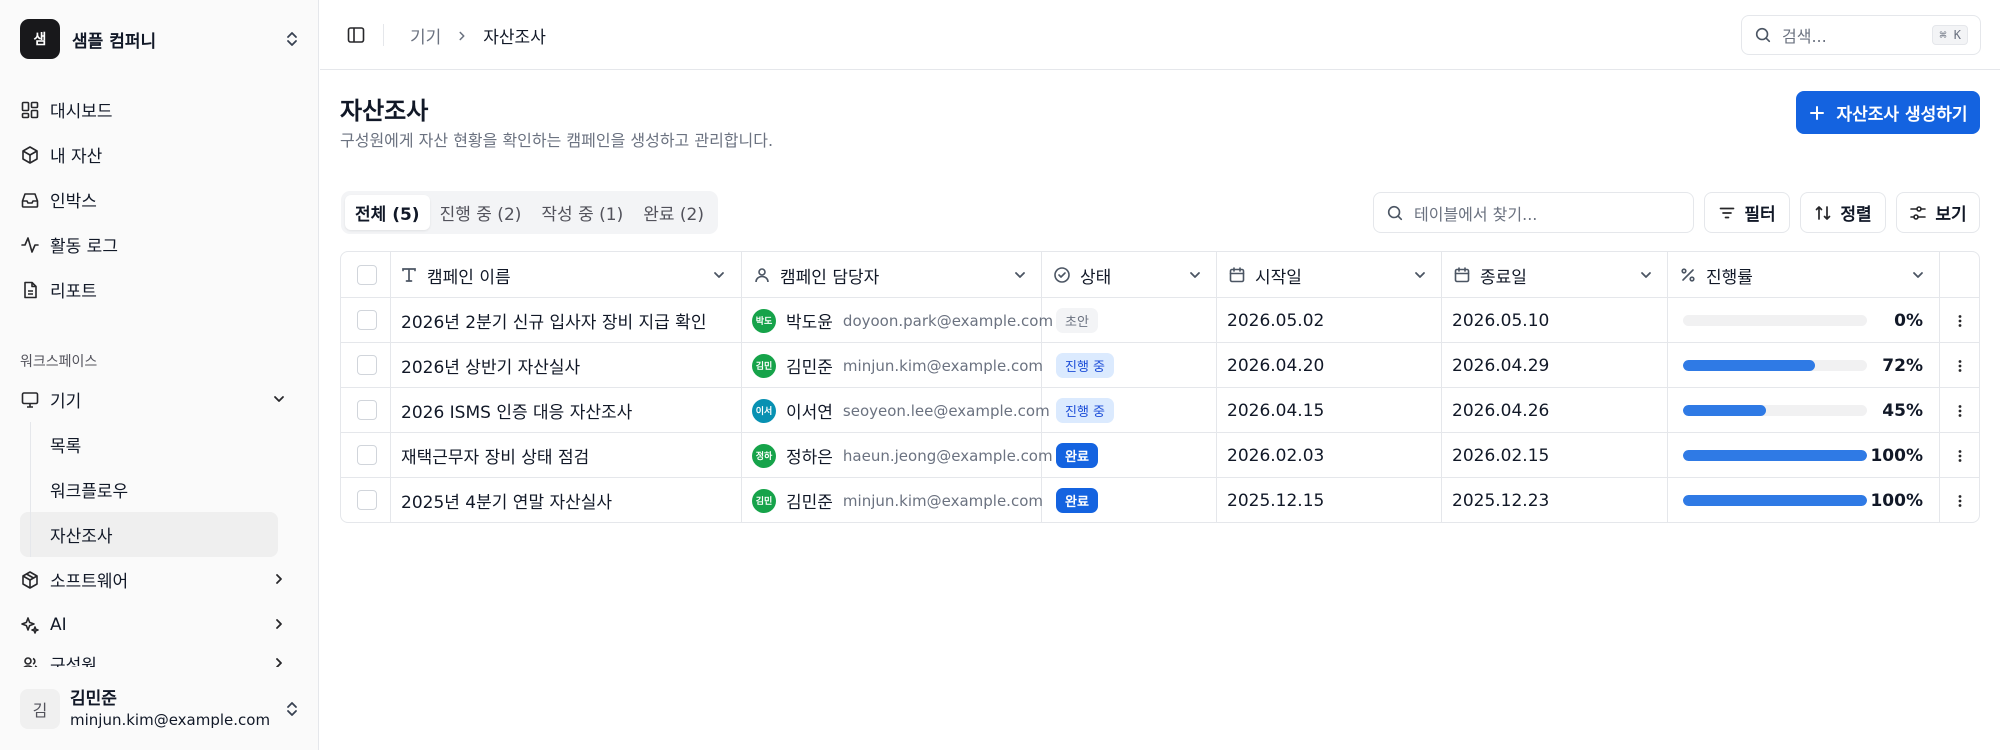  Describe the element at coordinates (897, 500) in the screenshot. I see `campaign-owner: 김민 김민준 minjun.kim@example.com` at that location.